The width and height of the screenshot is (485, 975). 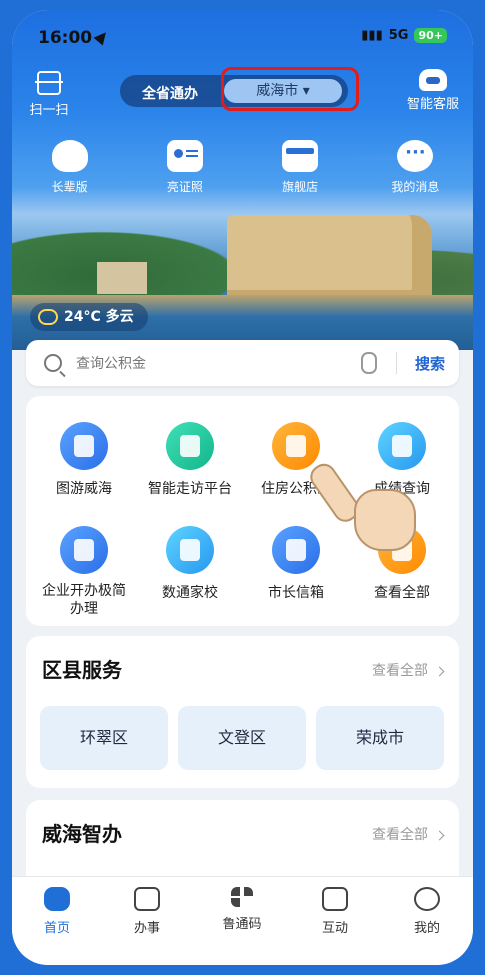 I want to click on district-view-all: 查看全部, so click(x=408, y=670).